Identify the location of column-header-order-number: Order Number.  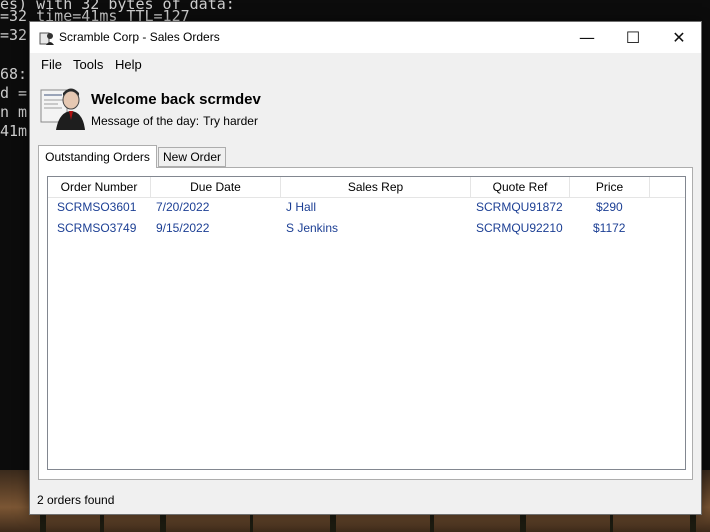
(99, 187).